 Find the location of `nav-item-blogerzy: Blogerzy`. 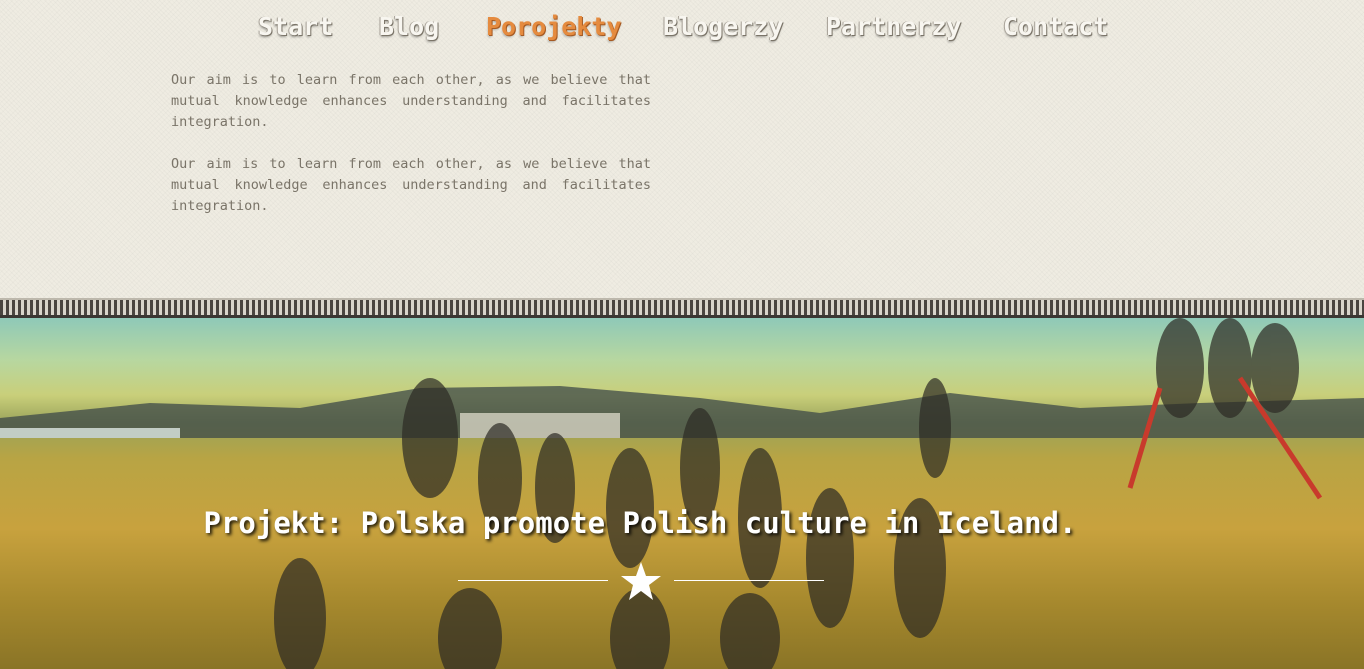

nav-item-blogerzy: Blogerzy is located at coordinates (723, 26).